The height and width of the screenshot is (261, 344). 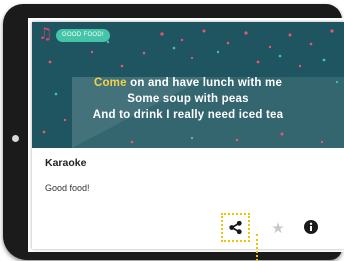 I want to click on lyrics-line-1: Come on and have lunch with me, so click(x=188, y=83).